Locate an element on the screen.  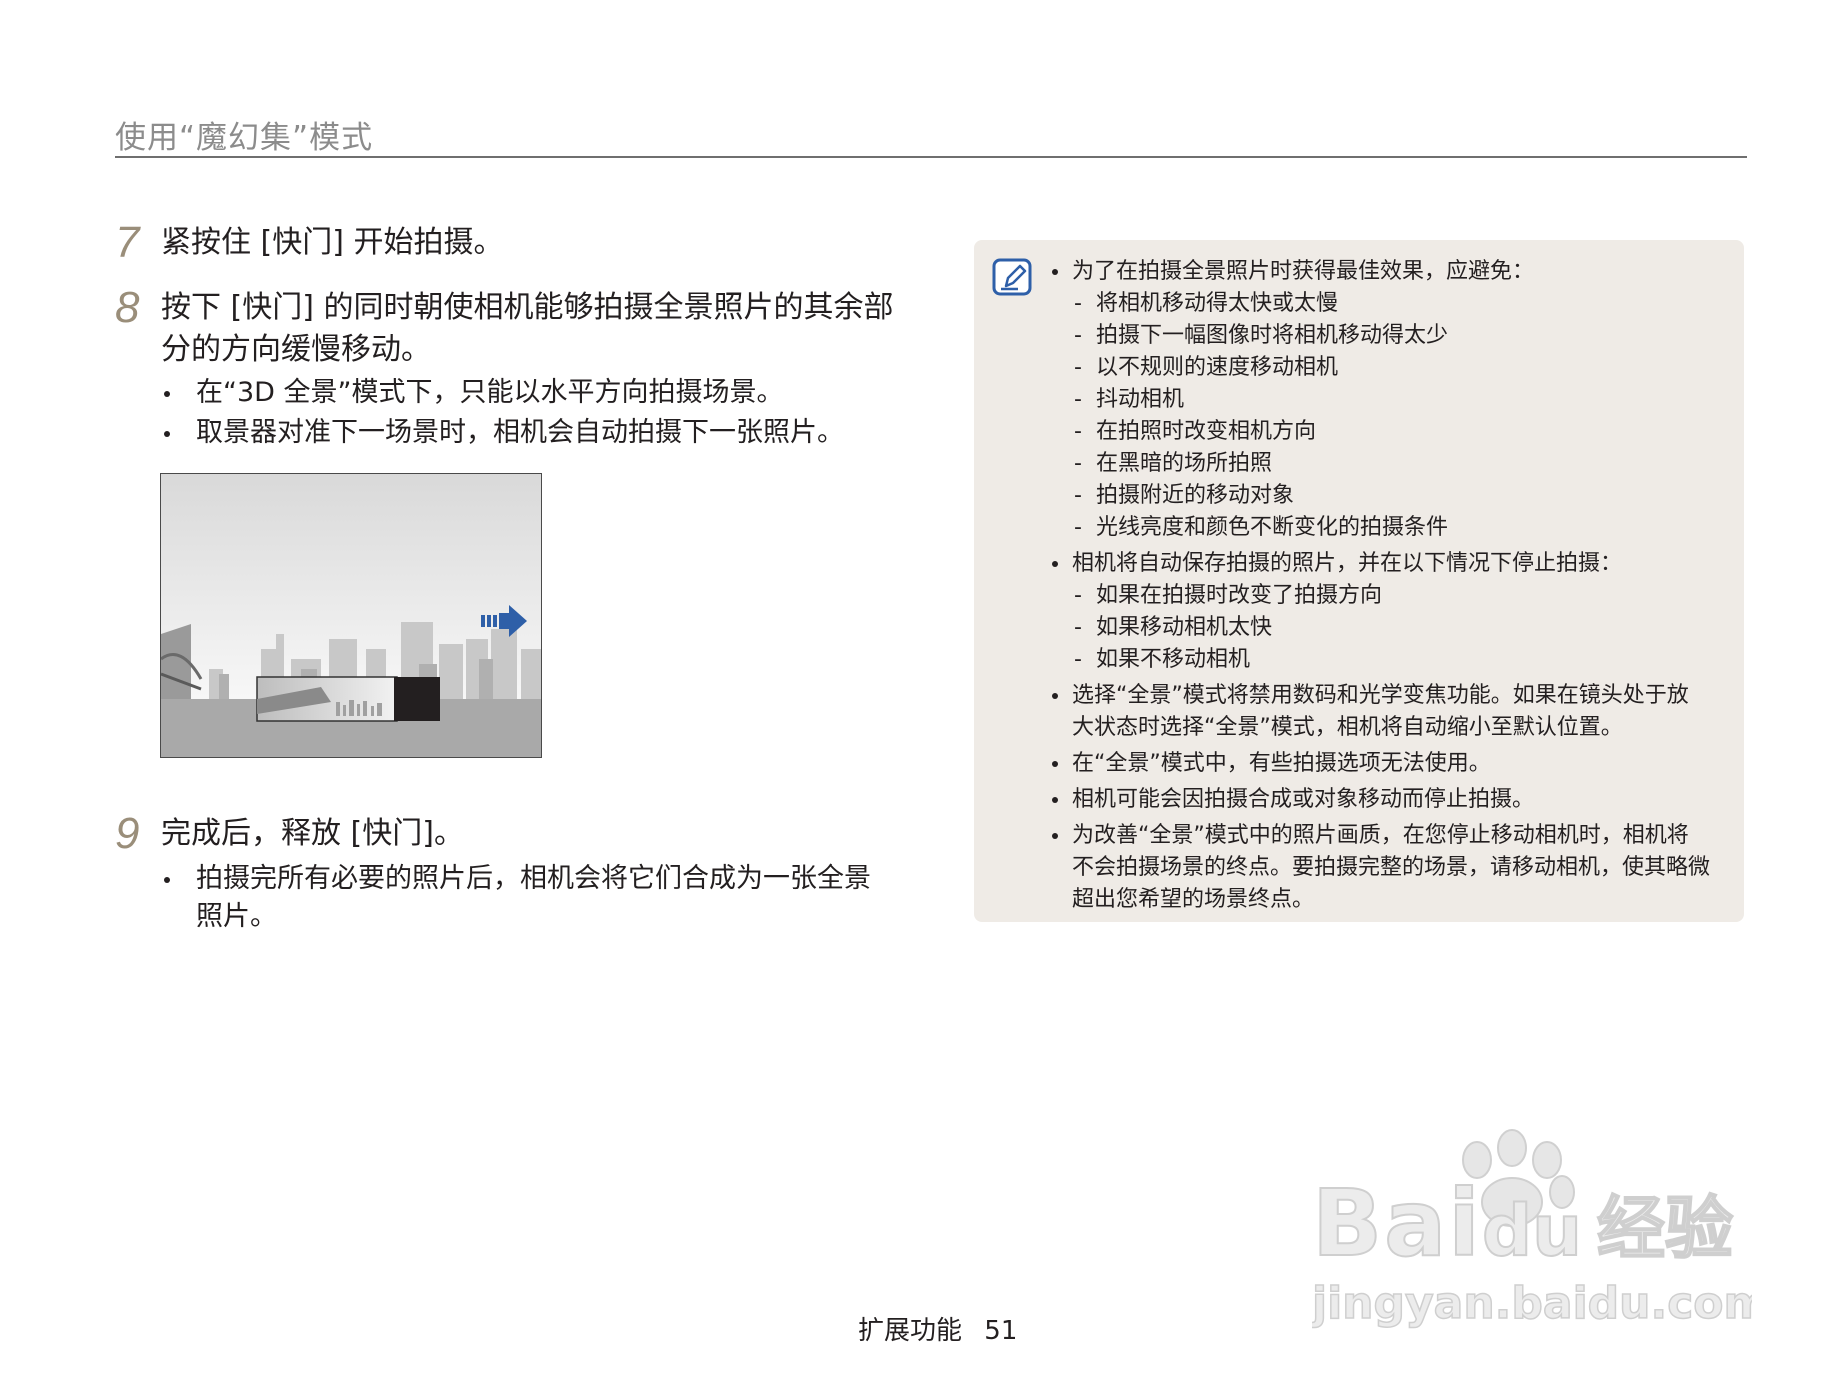
note-subitem: 抖动相机 is located at coordinates (1390, 400).